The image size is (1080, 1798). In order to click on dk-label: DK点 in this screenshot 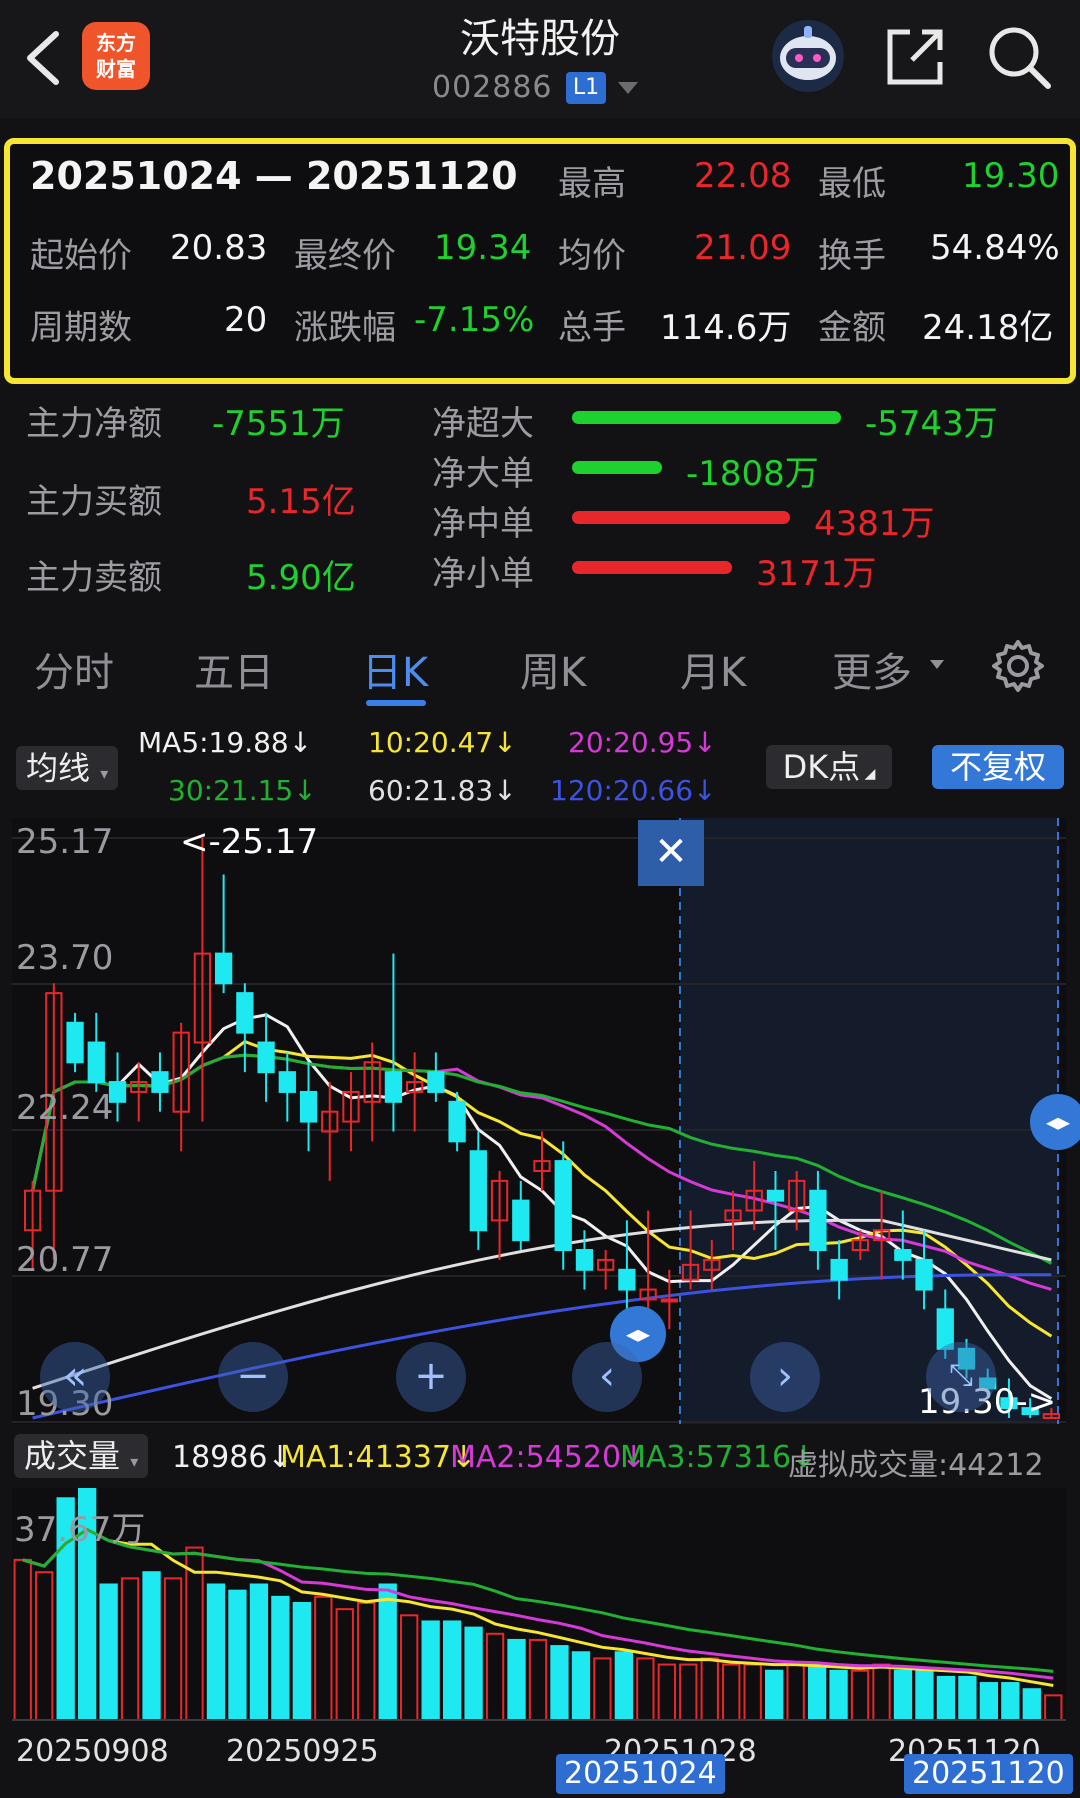, I will do `click(821, 767)`.